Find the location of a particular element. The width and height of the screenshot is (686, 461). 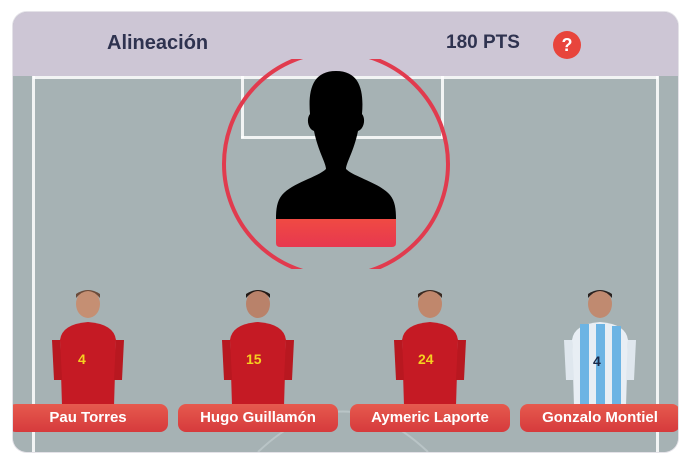

page-title: Alineación is located at coordinates (158, 43).